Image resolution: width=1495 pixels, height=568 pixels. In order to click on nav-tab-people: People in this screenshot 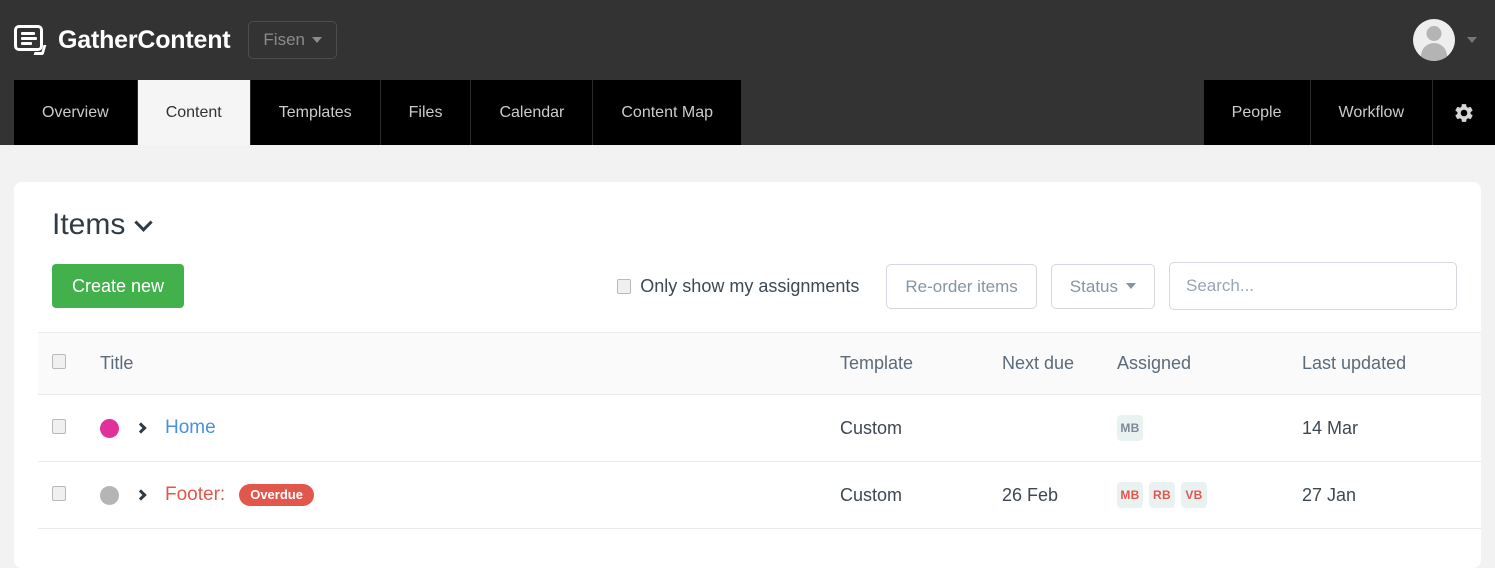, I will do `click(1257, 112)`.